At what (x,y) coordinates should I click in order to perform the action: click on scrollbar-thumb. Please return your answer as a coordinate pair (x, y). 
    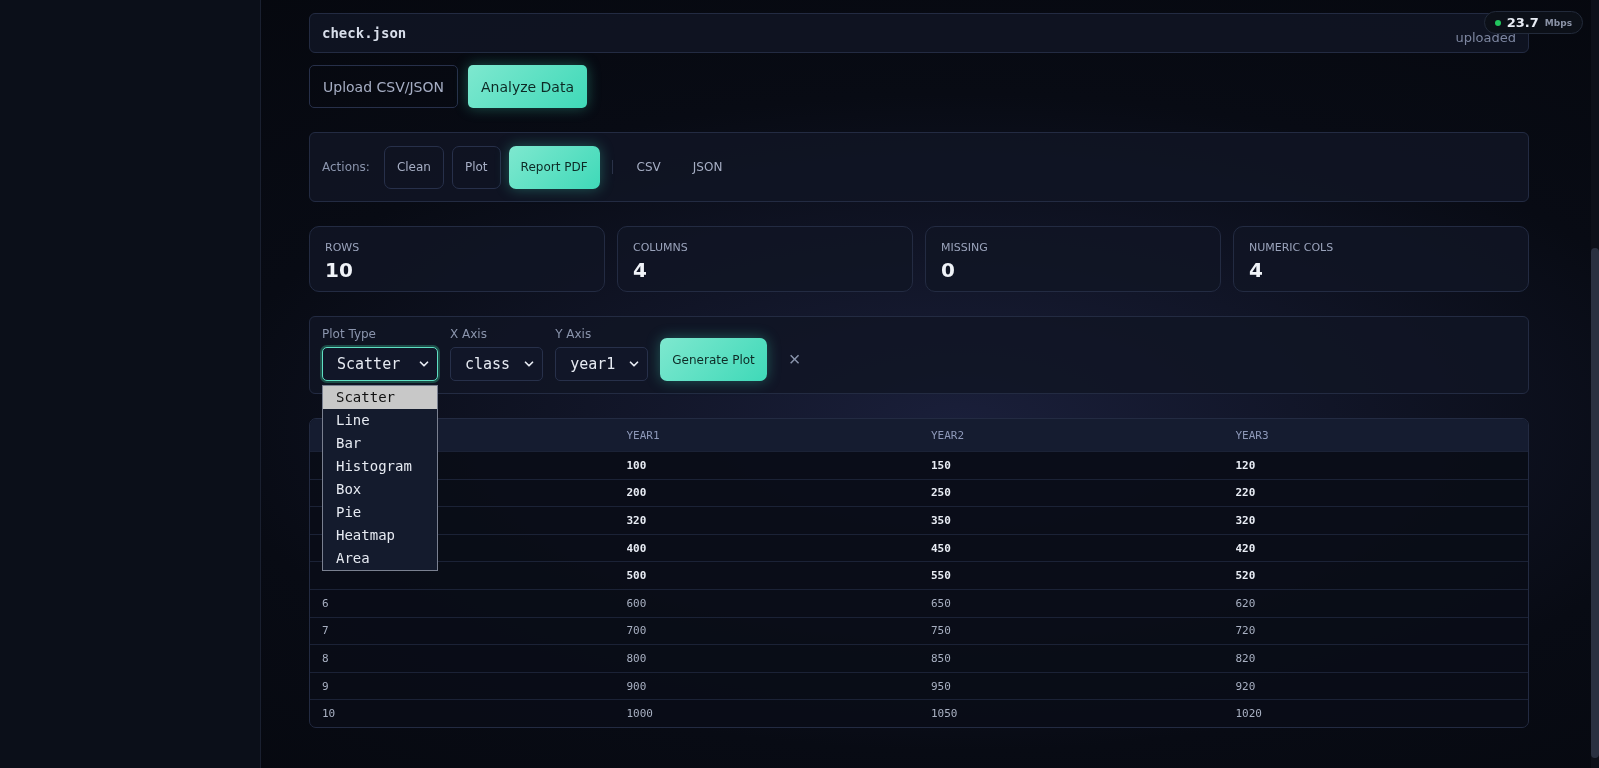
    Looking at the image, I should click on (1595, 503).